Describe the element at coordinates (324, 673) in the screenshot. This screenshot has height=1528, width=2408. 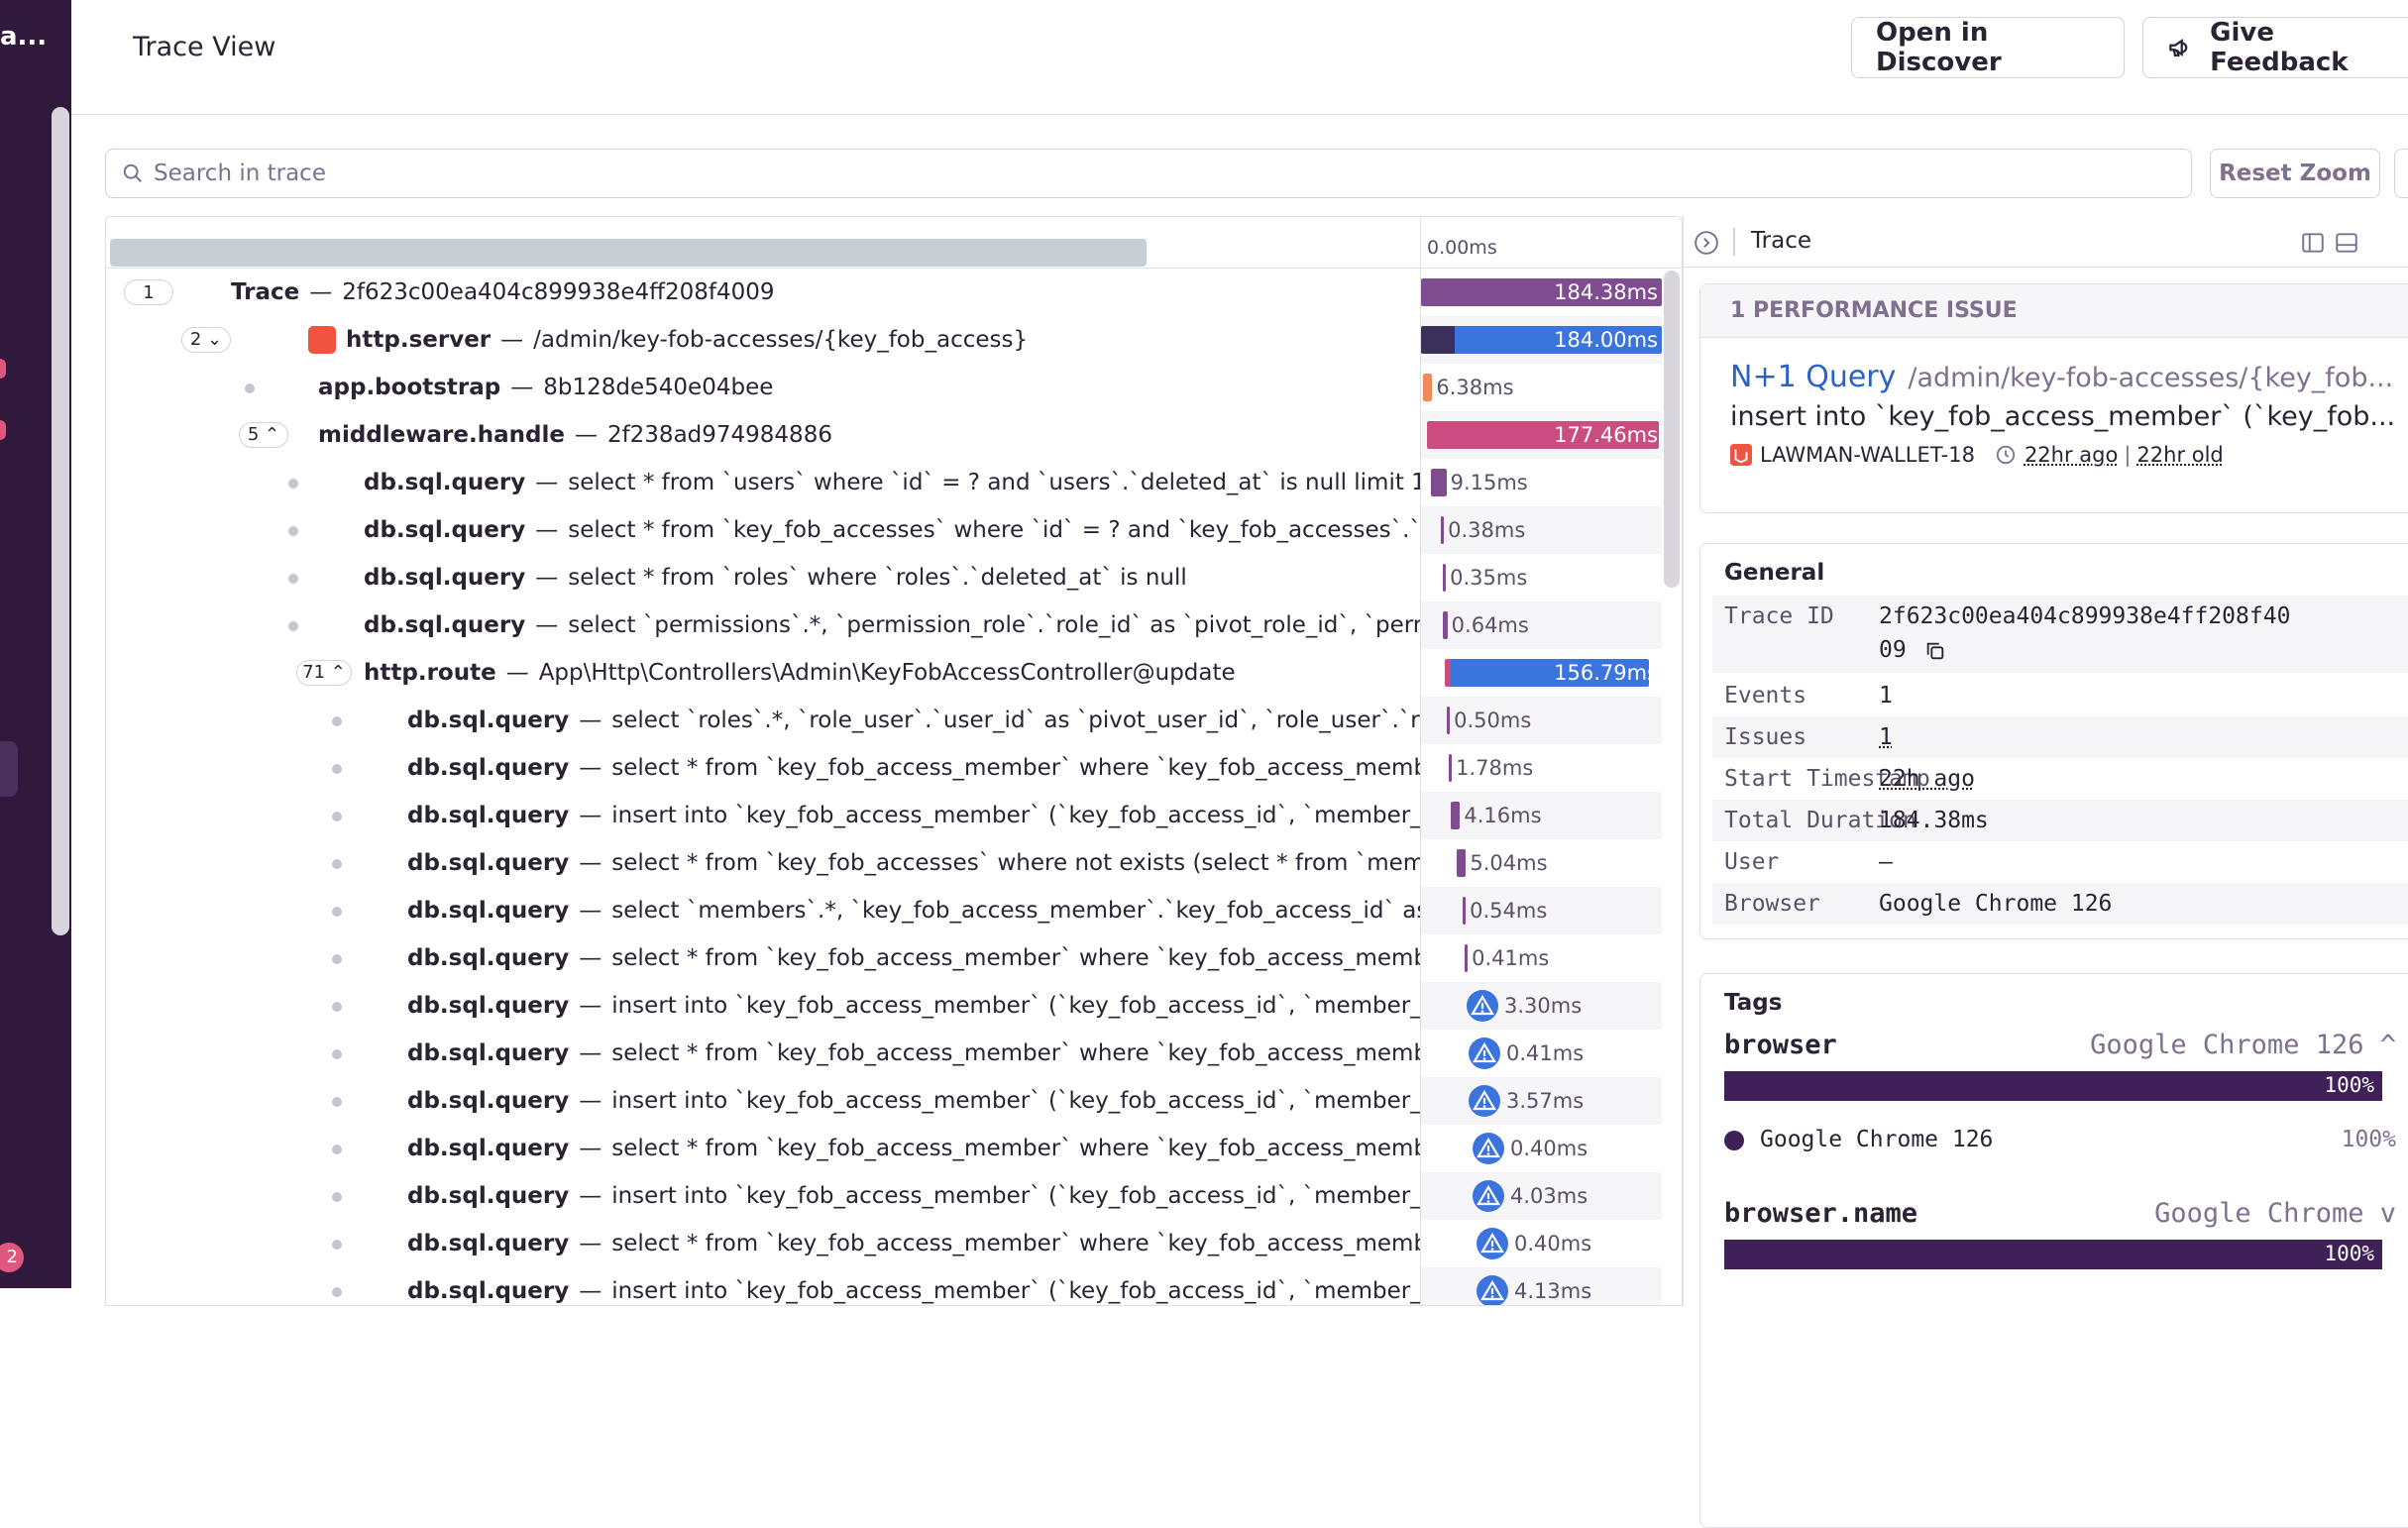
I see `span-toggle-count: 71 ⌃` at that location.